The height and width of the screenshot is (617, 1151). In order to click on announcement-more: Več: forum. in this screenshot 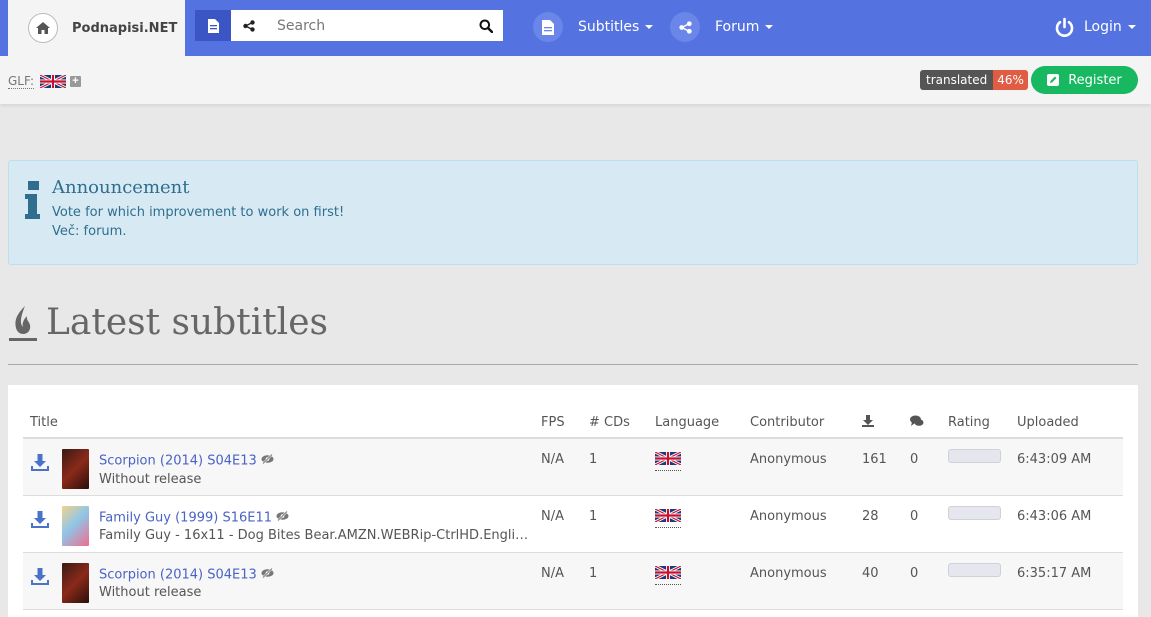, I will do `click(89, 231)`.